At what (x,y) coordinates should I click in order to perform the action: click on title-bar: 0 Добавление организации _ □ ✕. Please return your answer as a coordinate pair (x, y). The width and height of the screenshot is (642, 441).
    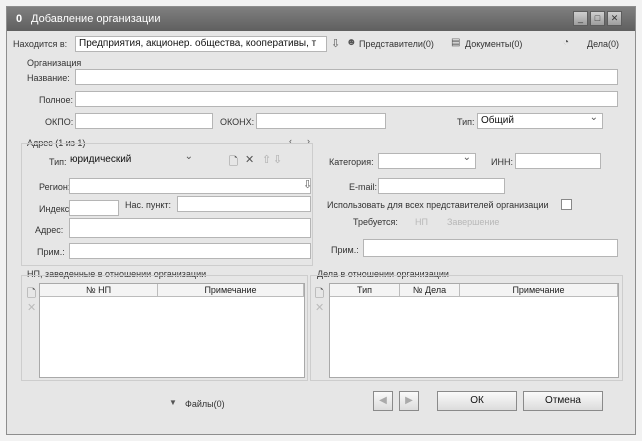
    Looking at the image, I should click on (321, 19).